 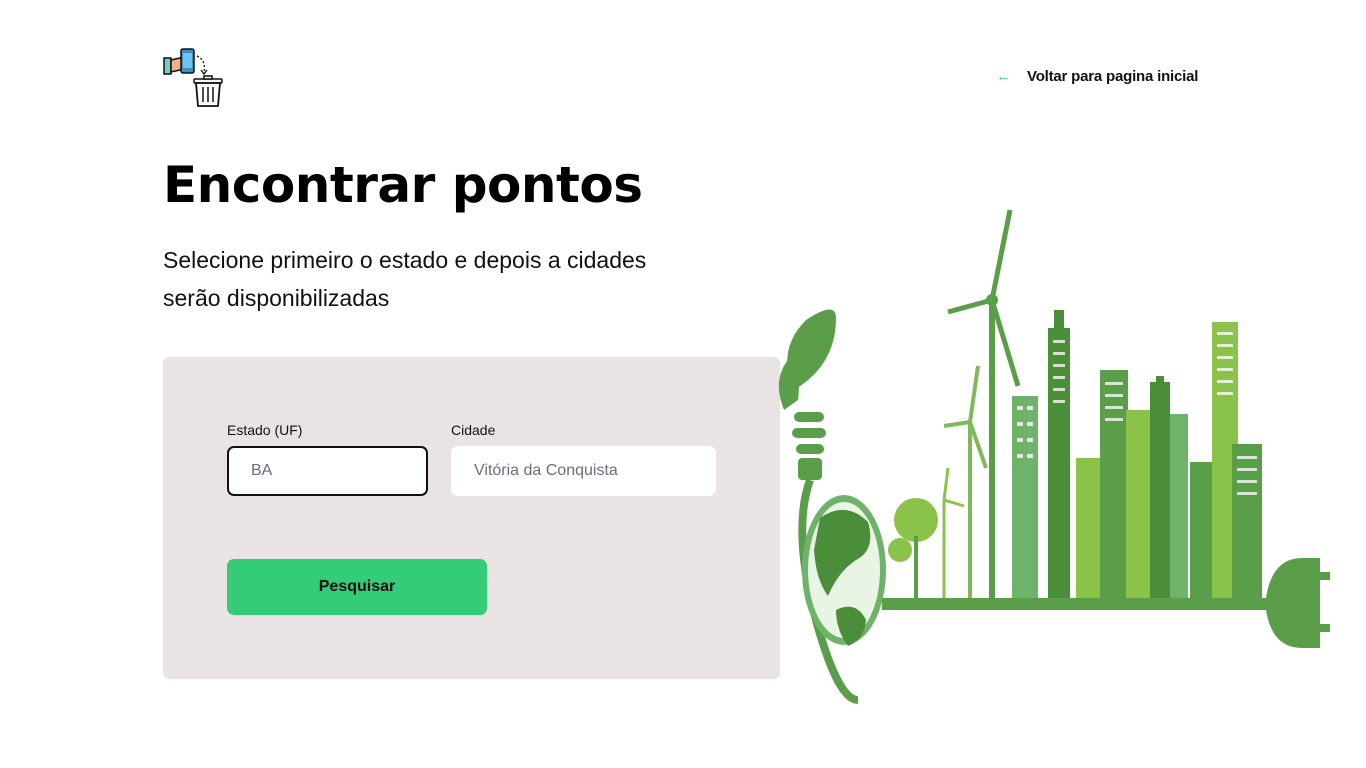 I want to click on uf-label: Estado (UF), so click(x=265, y=430).